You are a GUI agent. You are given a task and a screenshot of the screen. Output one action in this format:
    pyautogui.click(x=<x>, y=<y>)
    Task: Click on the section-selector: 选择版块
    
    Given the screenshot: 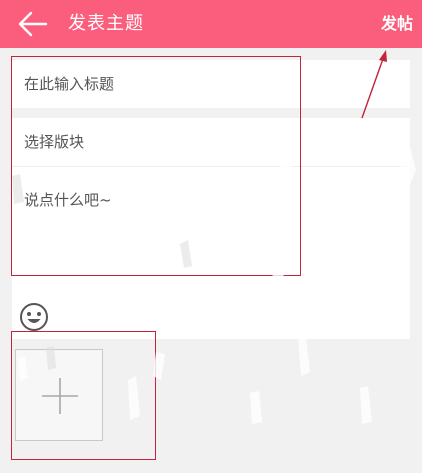 What is the action you would take?
    pyautogui.click(x=211, y=142)
    